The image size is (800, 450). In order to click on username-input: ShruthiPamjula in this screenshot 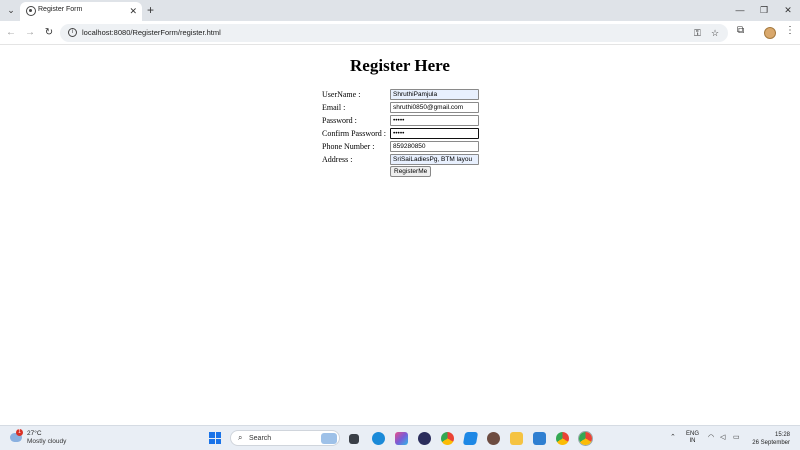, I will do `click(434, 94)`.